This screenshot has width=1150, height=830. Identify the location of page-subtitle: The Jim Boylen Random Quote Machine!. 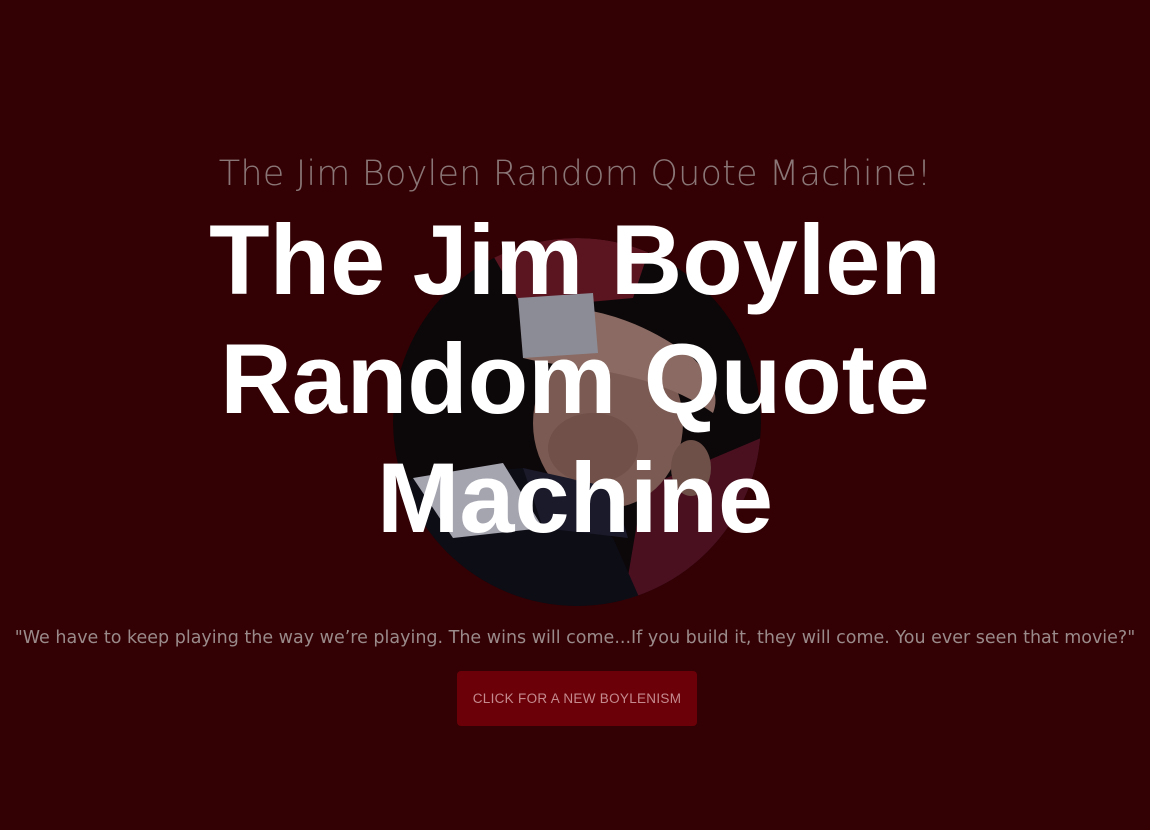
(575, 174).